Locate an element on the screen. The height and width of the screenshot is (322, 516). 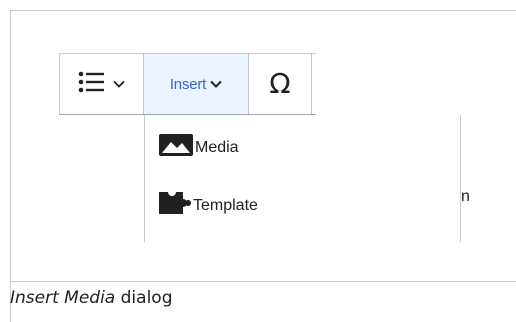
menu-item-media: Media is located at coordinates (199, 147).